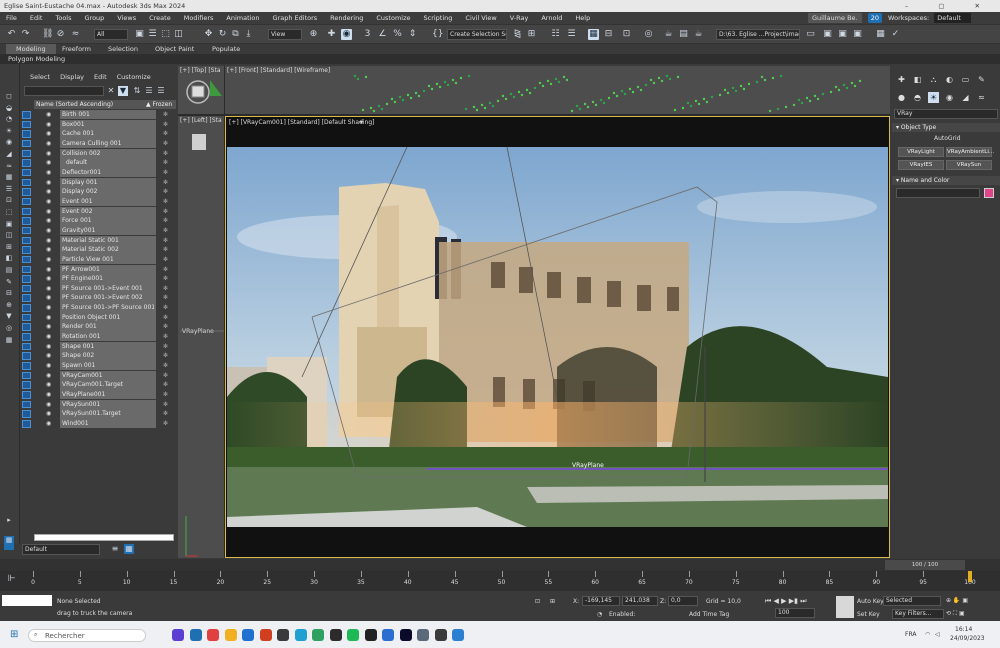 Image resolution: width=1000 pixels, height=648 pixels. What do you see at coordinates (123, 91) in the screenshot?
I see `filter-icon: ▼` at bounding box center [123, 91].